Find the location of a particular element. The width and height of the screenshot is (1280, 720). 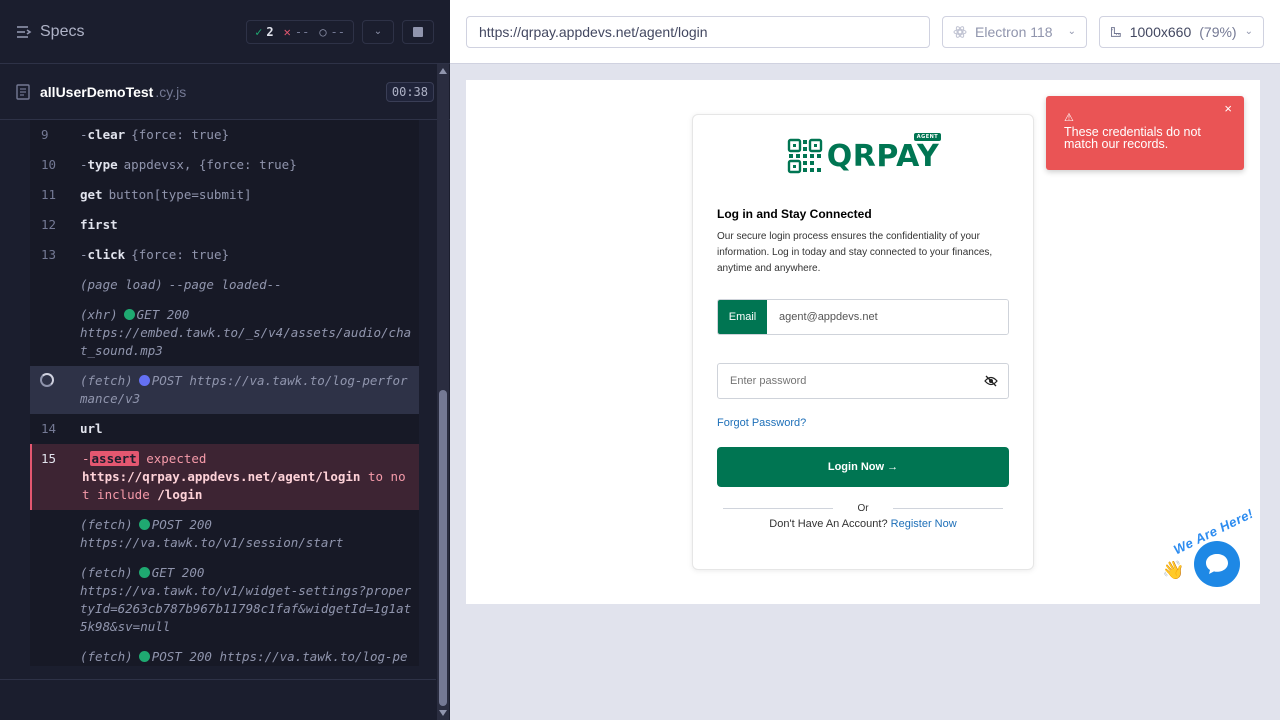

qrpay-logo: QRPAY AGENT is located at coordinates (863, 153).